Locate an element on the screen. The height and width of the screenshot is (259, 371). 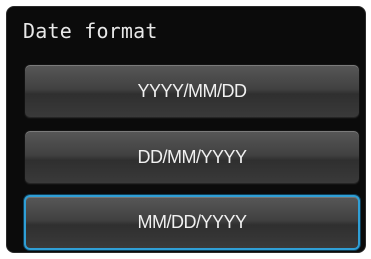
option-label: DD/MM/YYYY is located at coordinates (192, 157).